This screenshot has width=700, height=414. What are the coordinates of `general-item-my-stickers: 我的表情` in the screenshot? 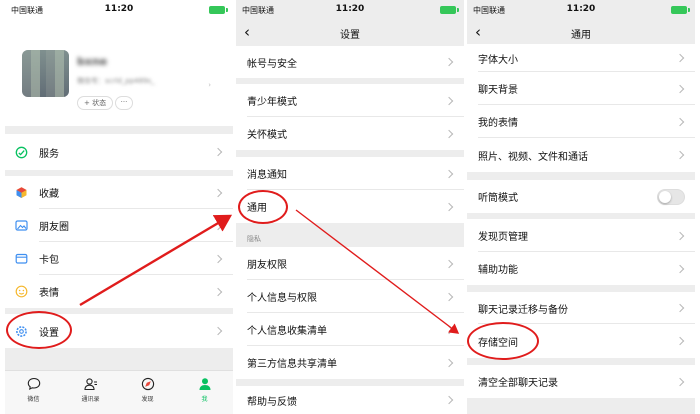 It's located at (581, 121).